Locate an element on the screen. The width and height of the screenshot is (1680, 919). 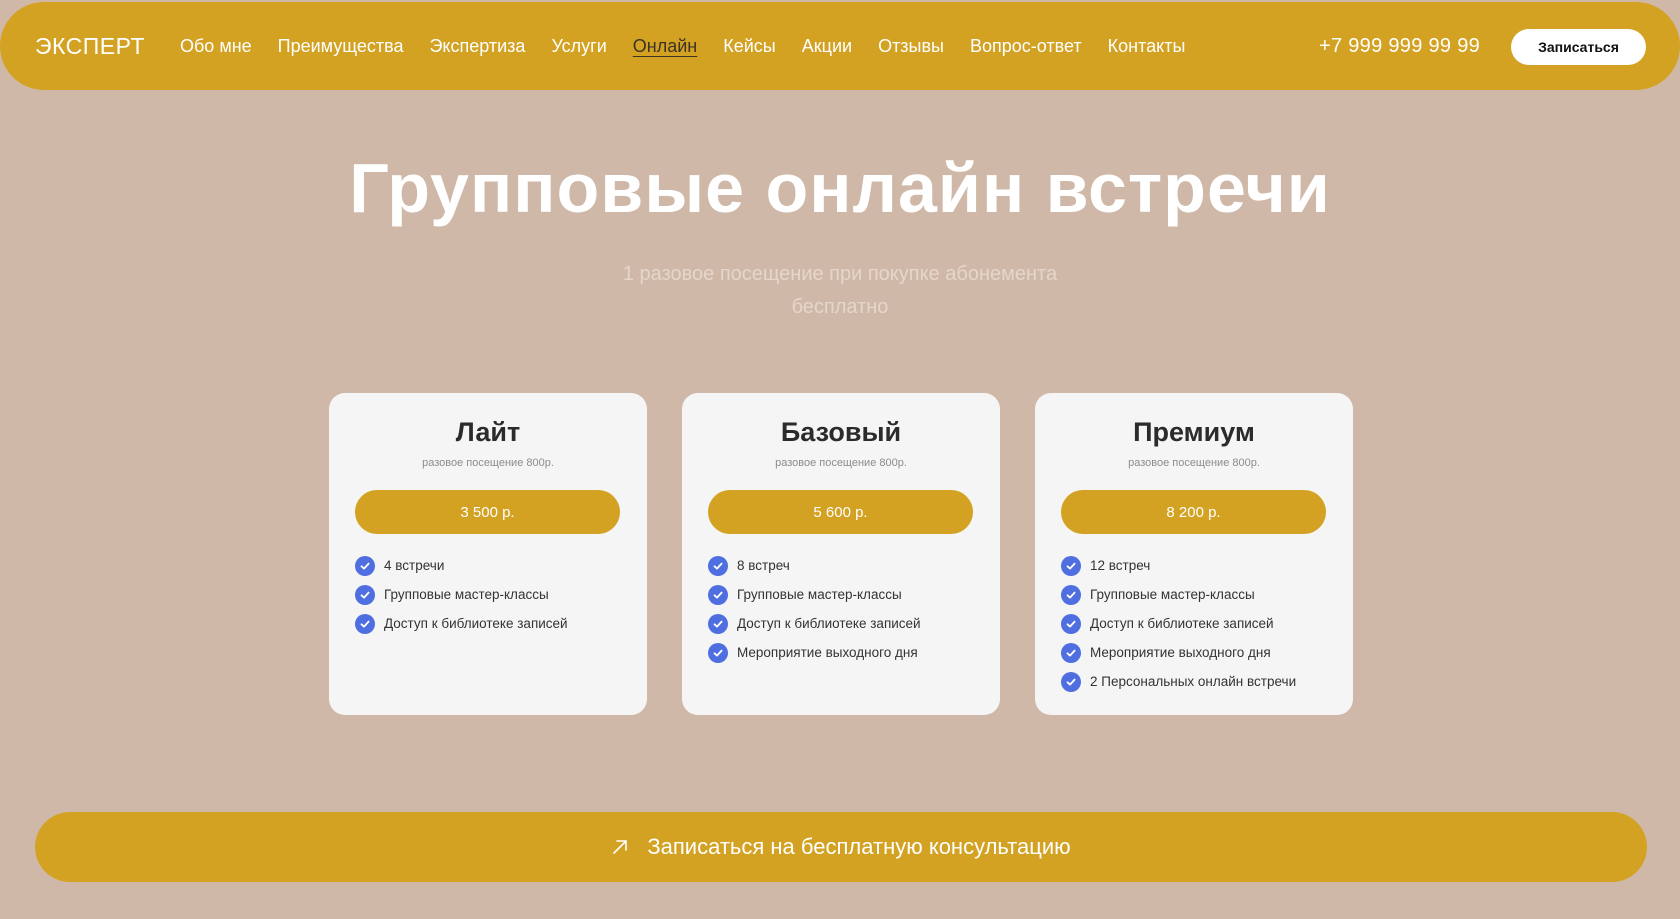
nav-item-6: Акции is located at coordinates (827, 46).